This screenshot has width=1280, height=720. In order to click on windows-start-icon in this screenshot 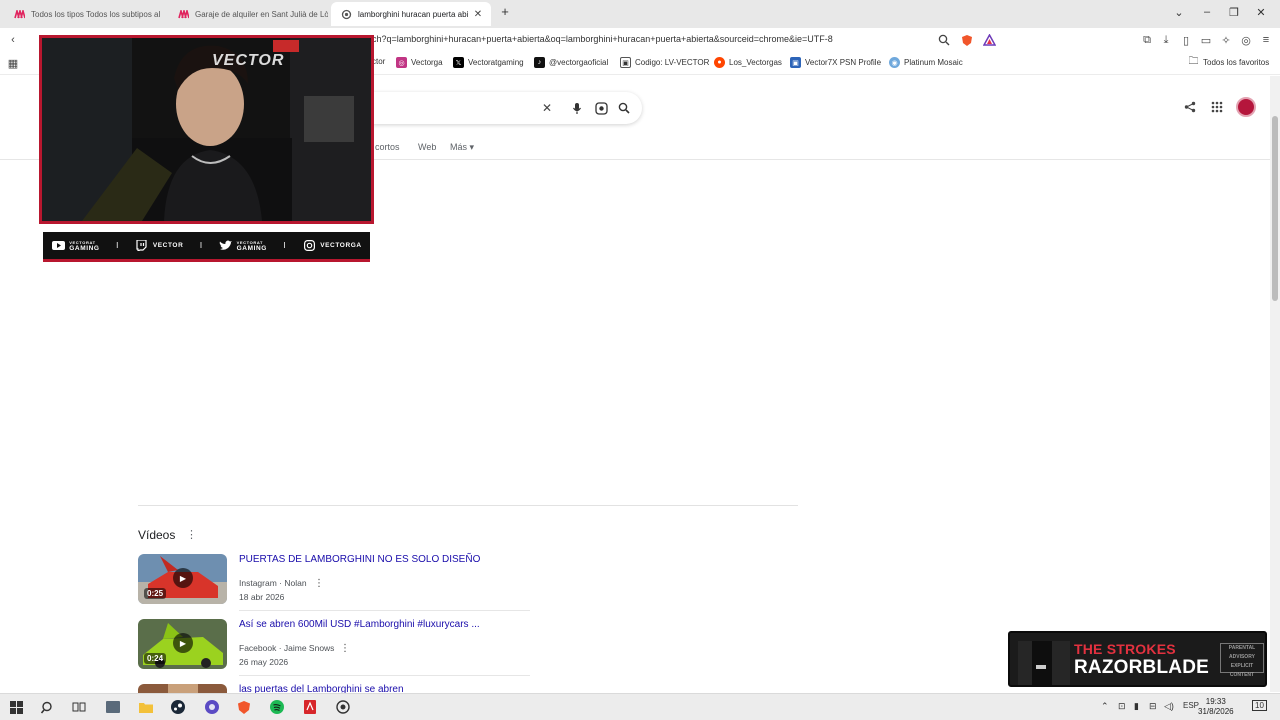, I will do `click(16, 707)`.